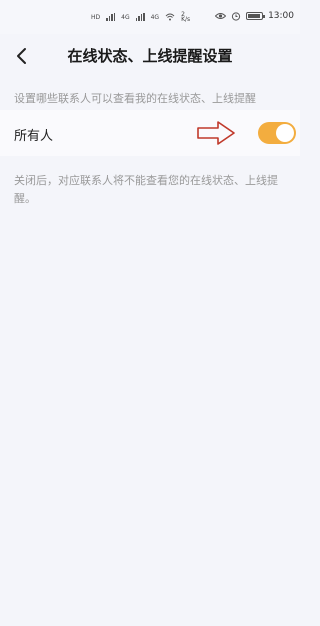 The image size is (320, 626). Describe the element at coordinates (186, 17) in the screenshot. I see `speed-label: 2 K/s` at that location.